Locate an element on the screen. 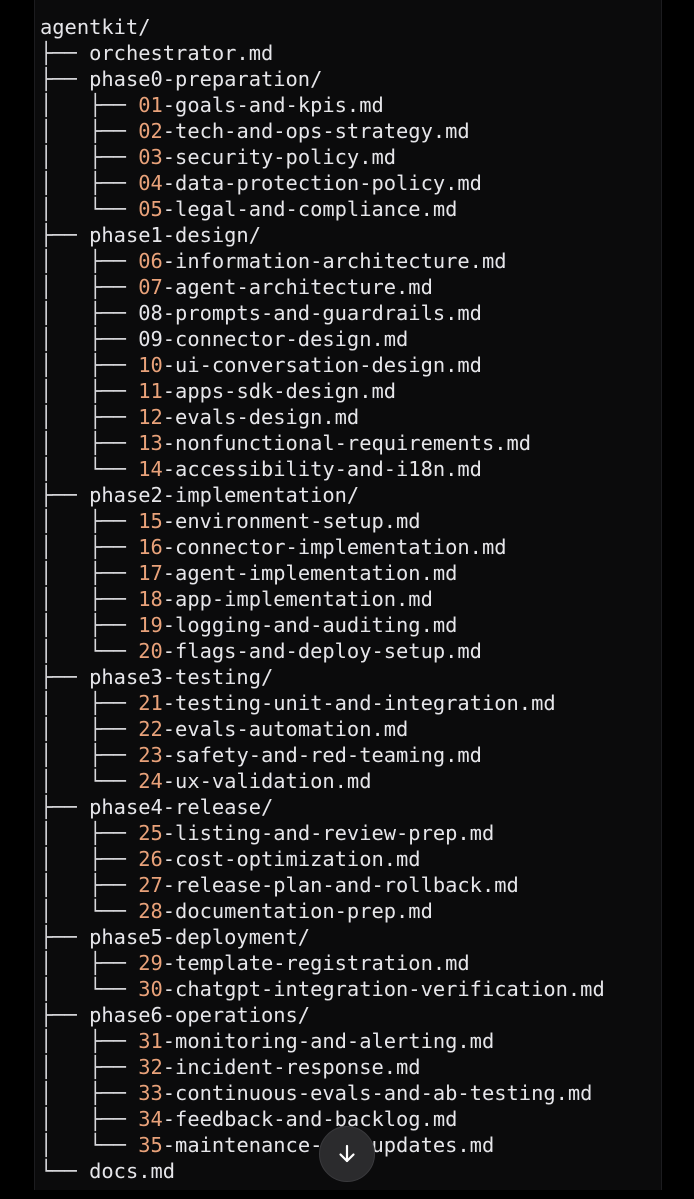 The image size is (694, 1199). file-number: 27 is located at coordinates (150, 885).